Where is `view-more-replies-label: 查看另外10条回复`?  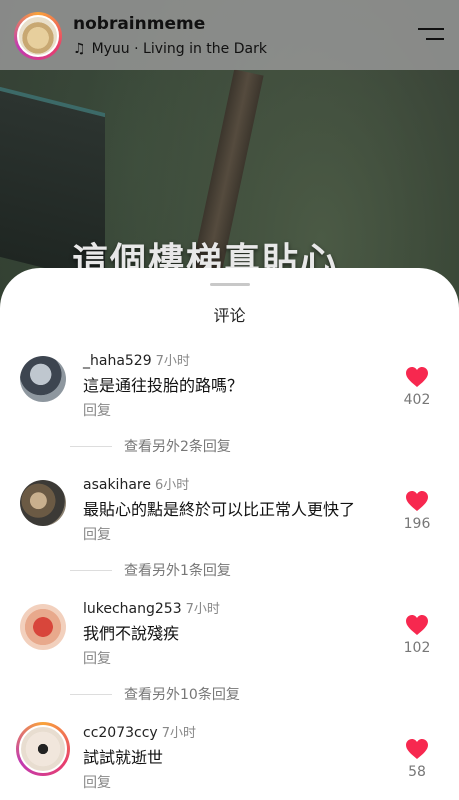
view-more-replies-label: 查看另外10条回复 is located at coordinates (182, 695).